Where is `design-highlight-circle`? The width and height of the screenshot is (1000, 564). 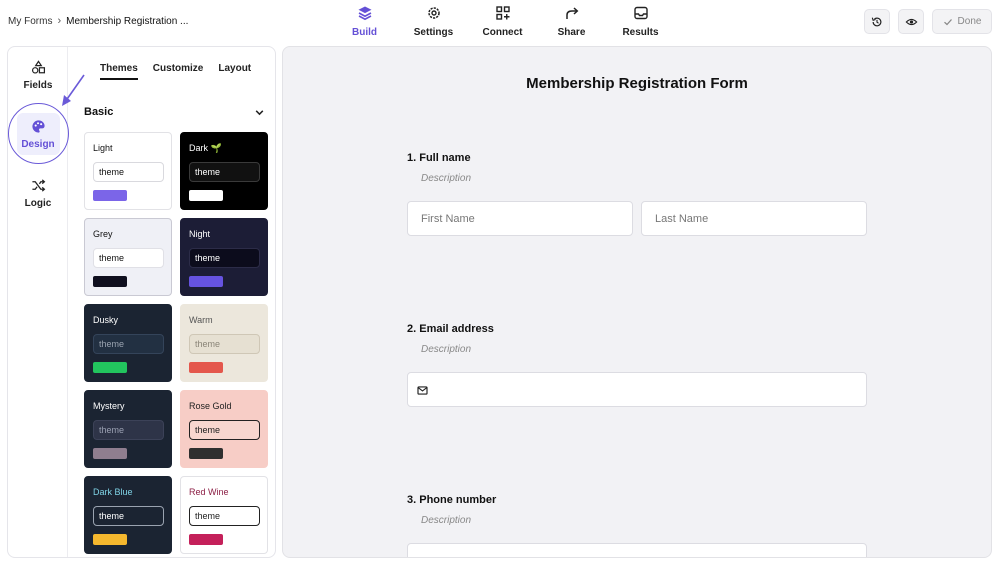
design-highlight-circle is located at coordinates (38, 133).